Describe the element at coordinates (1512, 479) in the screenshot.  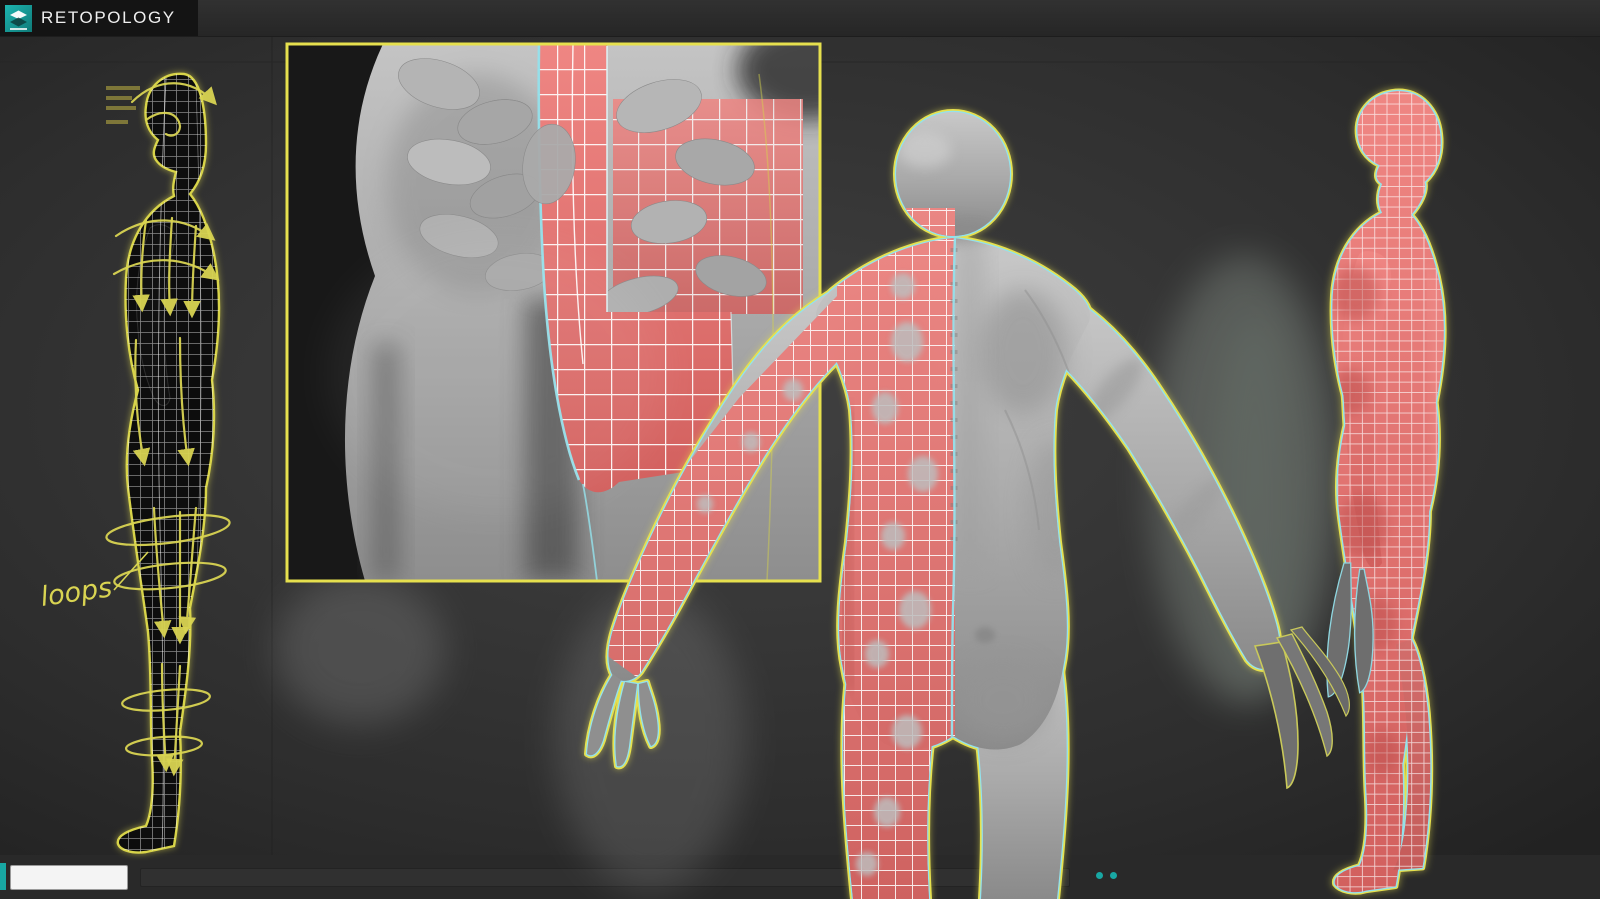
I see `command-panel-rollouts` at that location.